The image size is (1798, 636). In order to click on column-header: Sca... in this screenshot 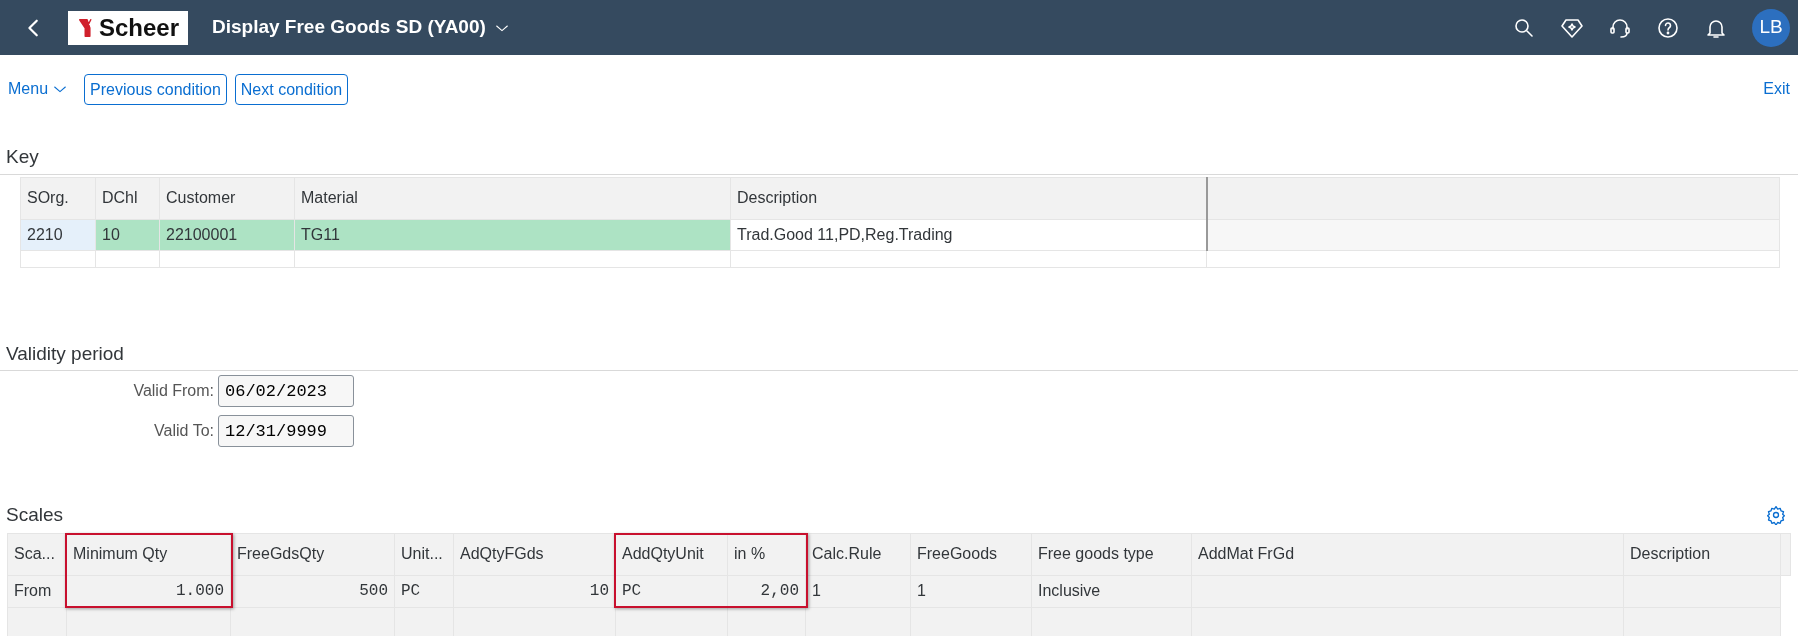, I will do `click(37, 554)`.